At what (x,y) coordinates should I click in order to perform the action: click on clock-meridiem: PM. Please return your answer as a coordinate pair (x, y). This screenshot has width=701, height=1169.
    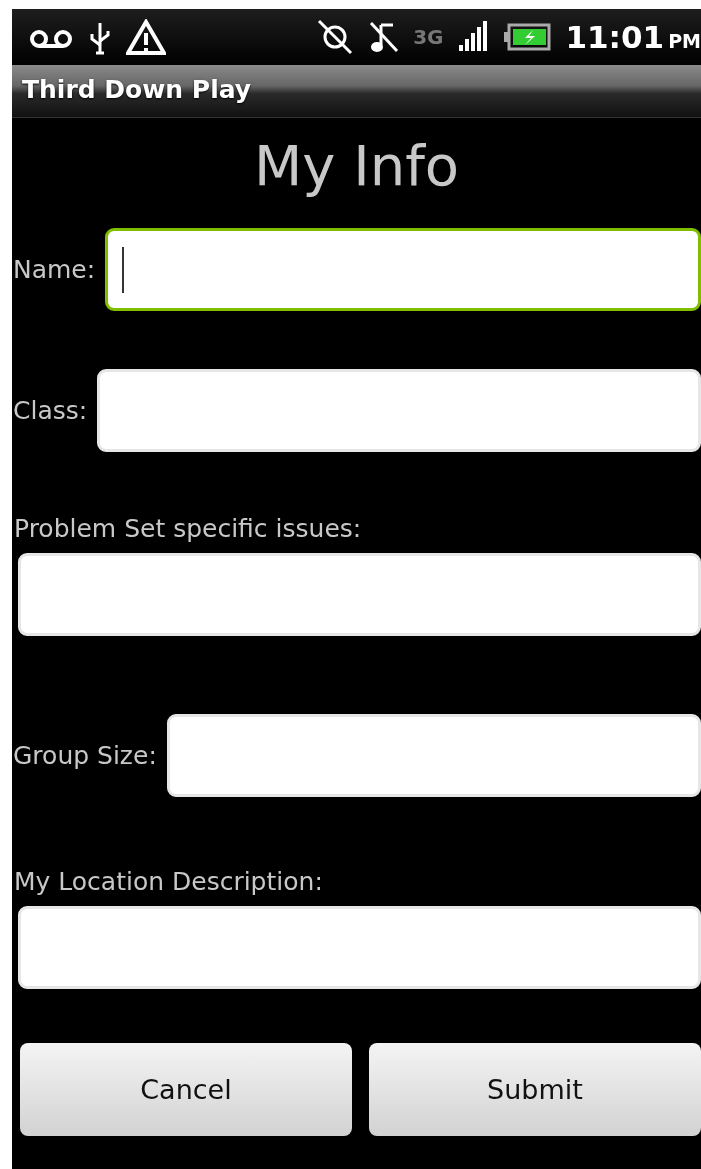
    Looking at the image, I should click on (684, 41).